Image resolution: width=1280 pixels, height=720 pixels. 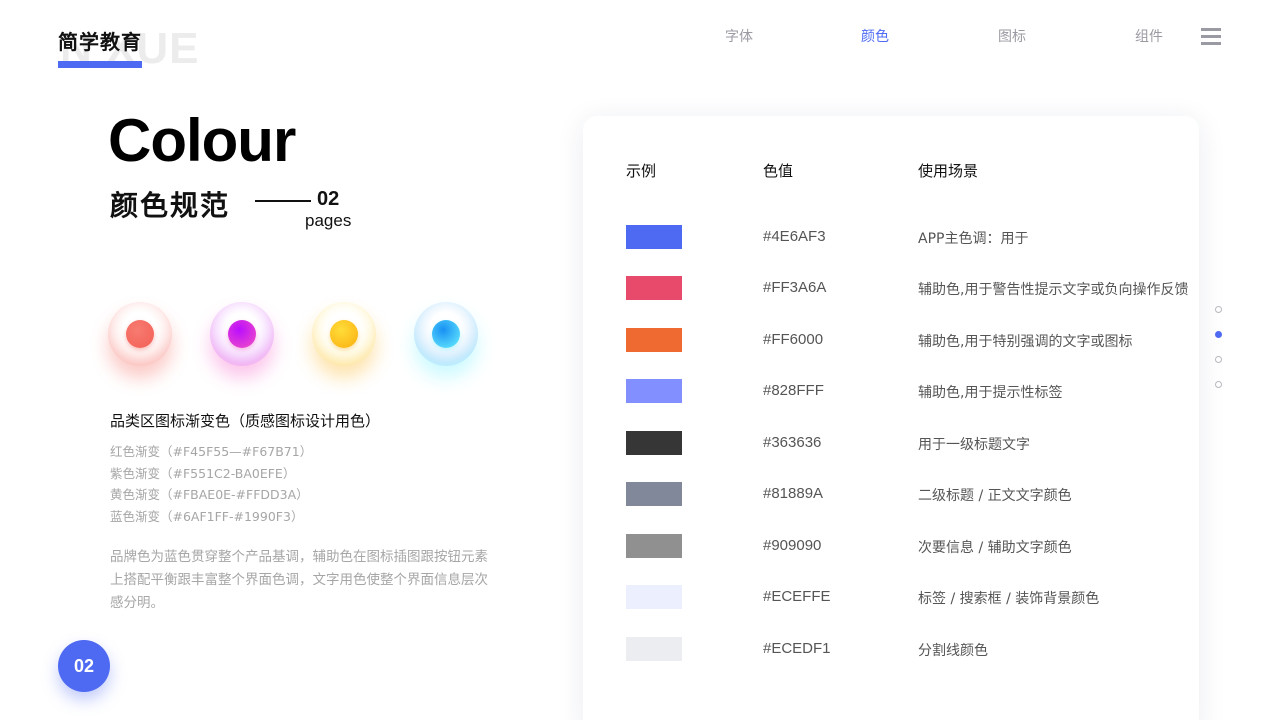 What do you see at coordinates (793, 493) in the screenshot?
I see `color-hex: #81889A` at bounding box center [793, 493].